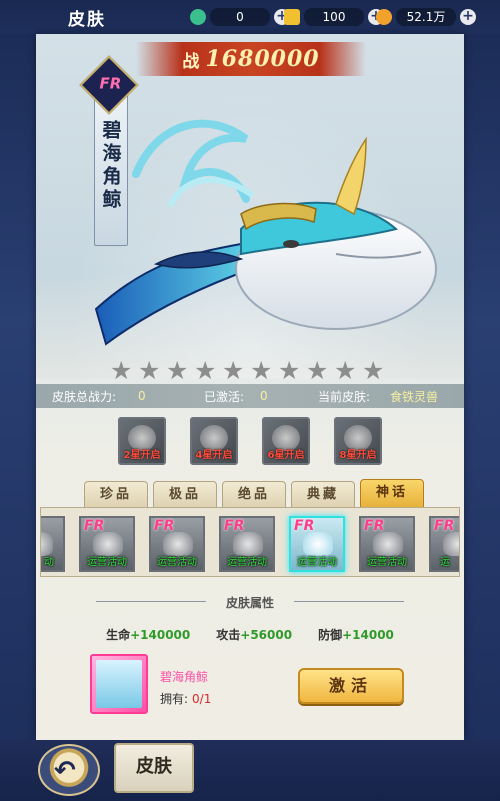 The height and width of the screenshot is (801, 500). I want to click on attribute-value: +140000, so click(160, 635).